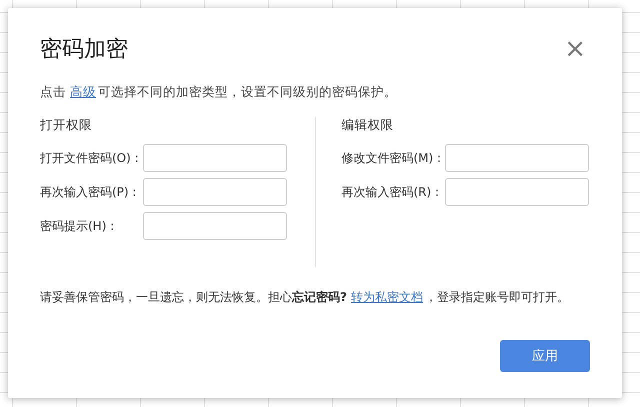  Describe the element at coordinates (89, 192) in the screenshot. I see `field-label: 再次输入密码(P) :` at that location.